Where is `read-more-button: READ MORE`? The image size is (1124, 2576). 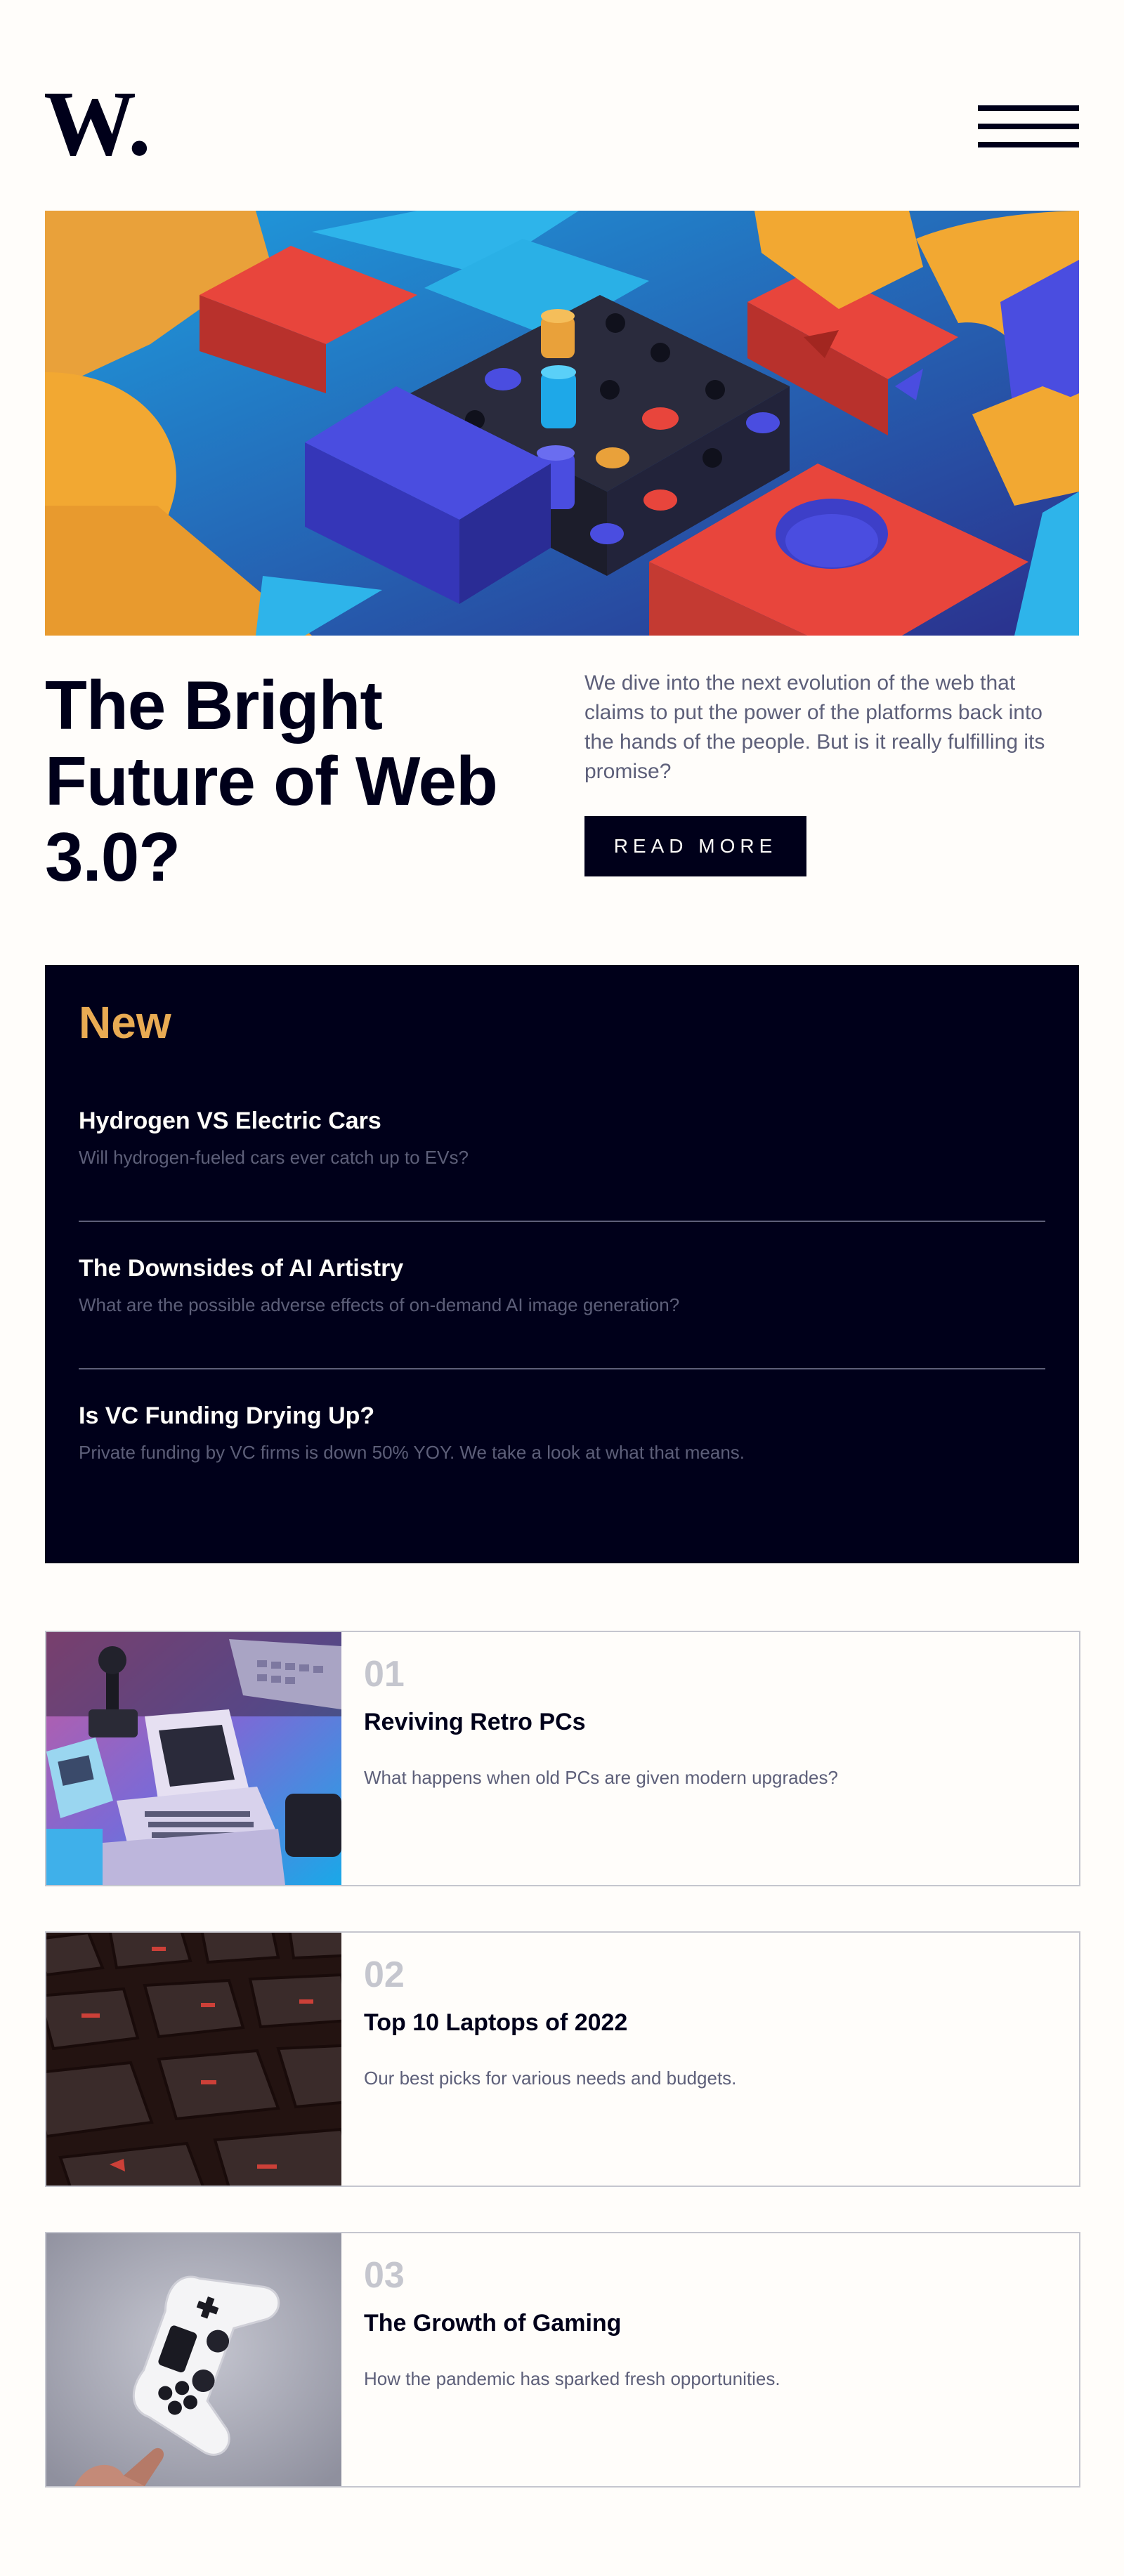
read-more-button: READ MORE is located at coordinates (695, 846).